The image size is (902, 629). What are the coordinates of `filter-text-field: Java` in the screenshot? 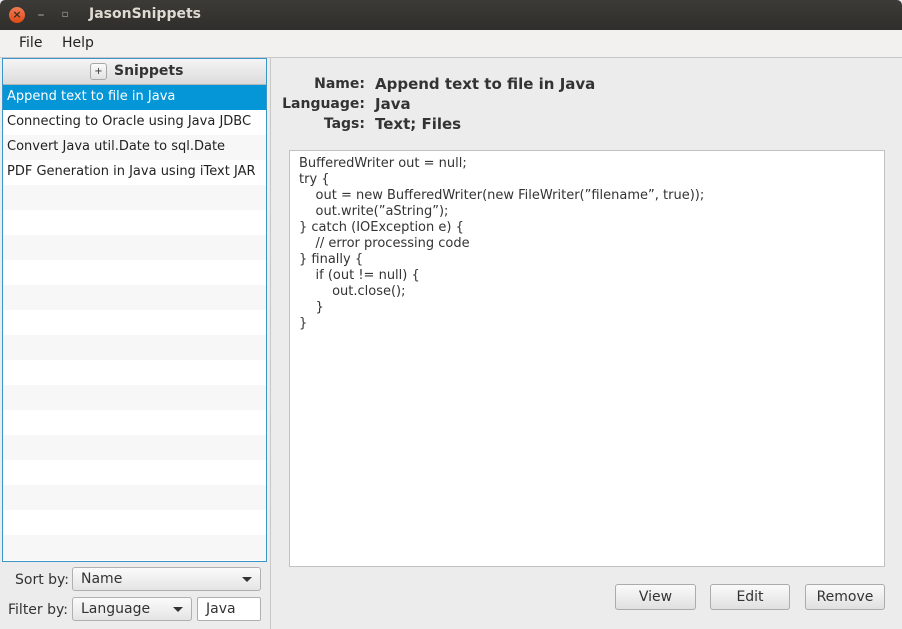 It's located at (229, 609).